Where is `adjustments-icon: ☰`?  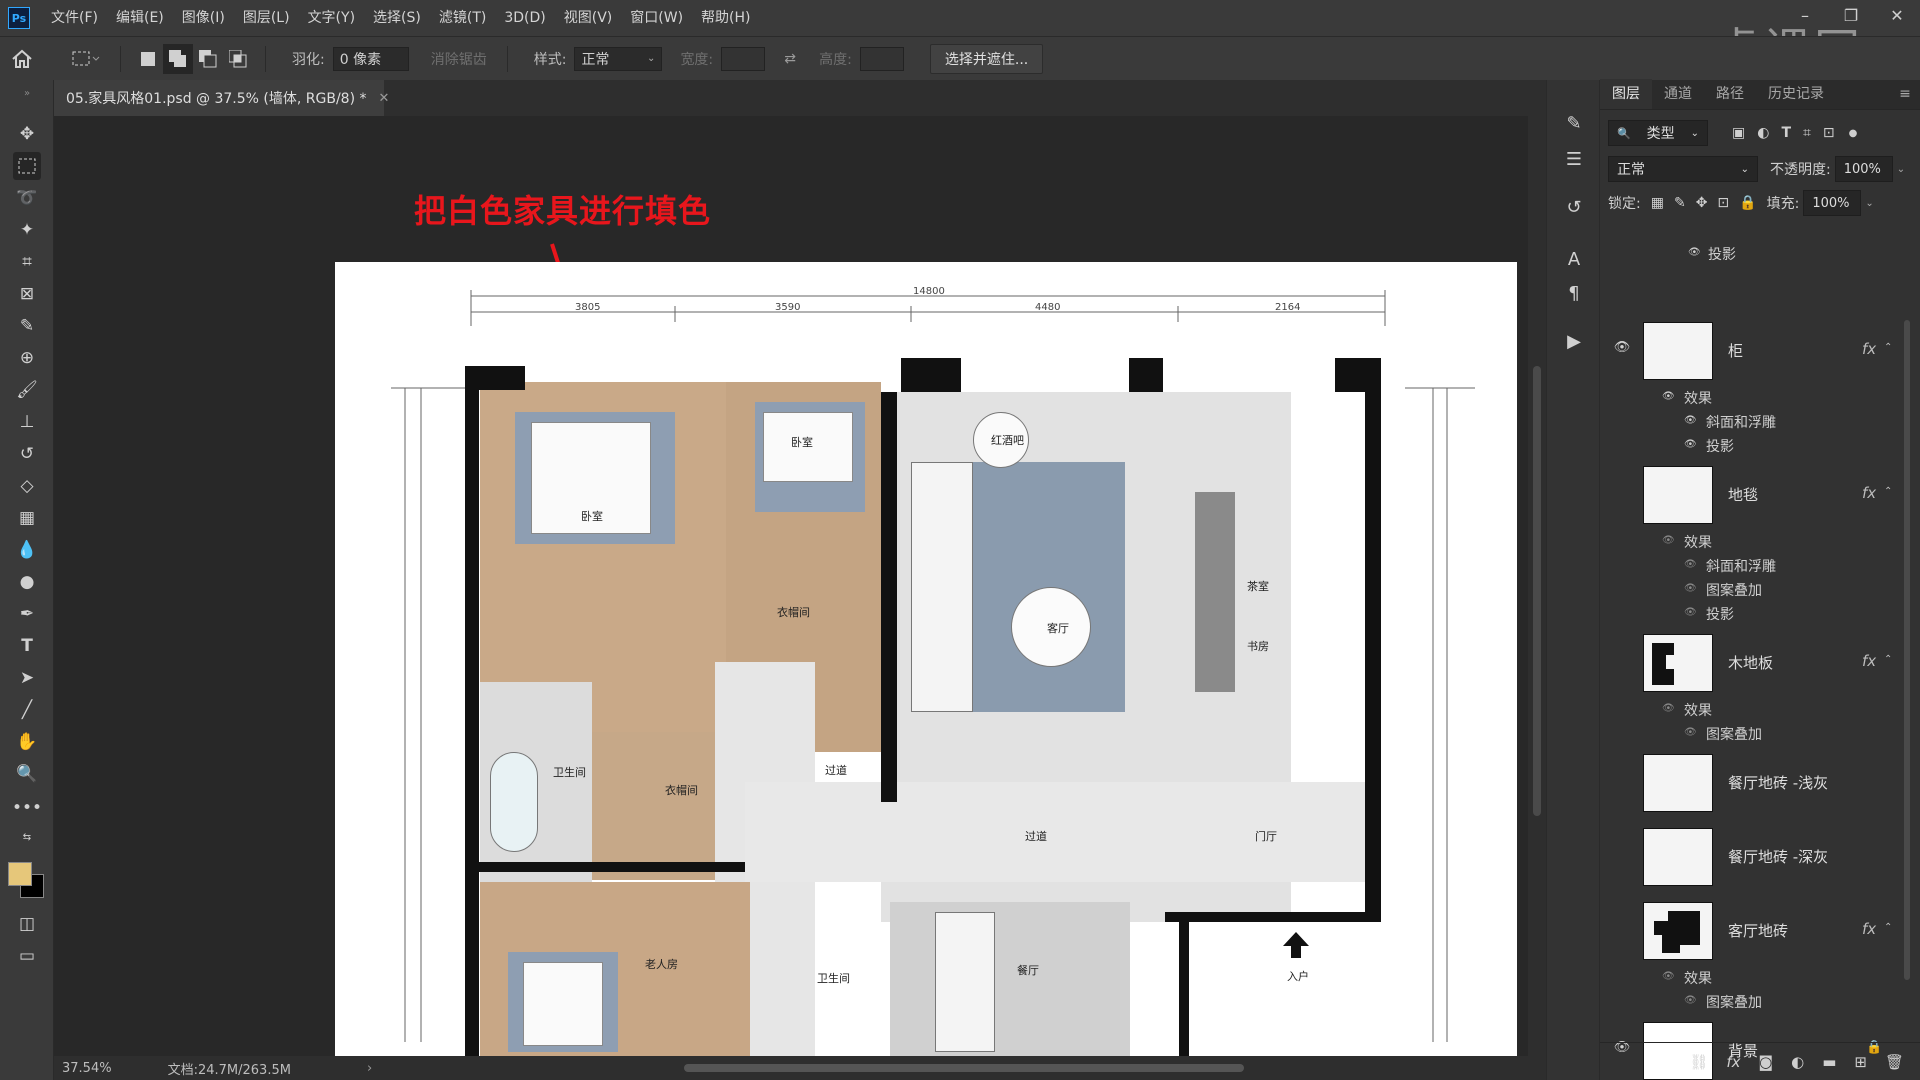
adjustments-icon: ☰ is located at coordinates (1574, 159).